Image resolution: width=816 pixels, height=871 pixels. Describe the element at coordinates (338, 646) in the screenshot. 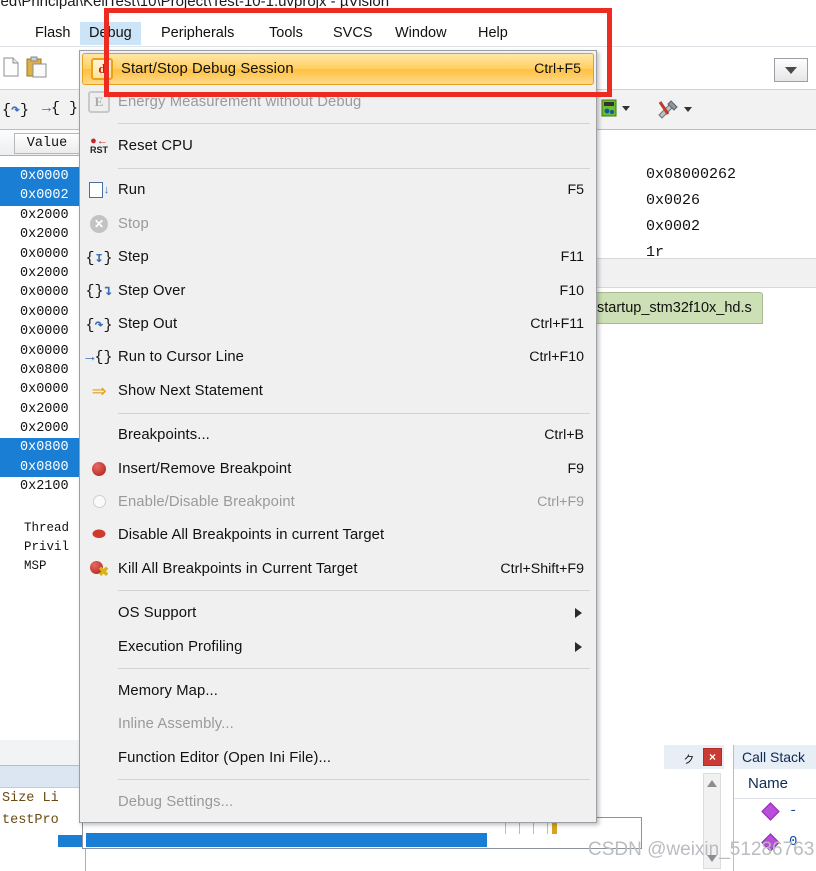

I see `menu-item-execution-profiling: Execution Profiling` at that location.